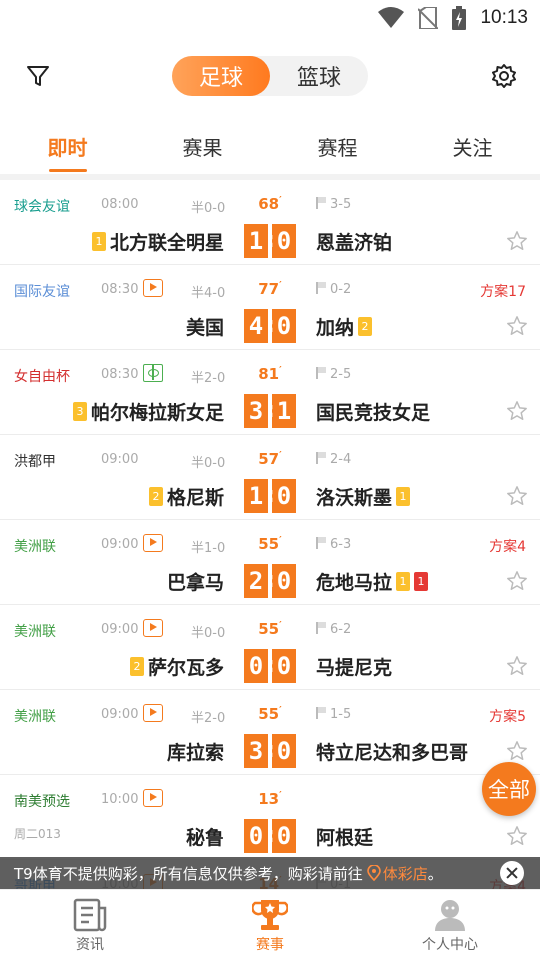  I want to click on away-team-name: 洛沃斯墨, so click(354, 498).